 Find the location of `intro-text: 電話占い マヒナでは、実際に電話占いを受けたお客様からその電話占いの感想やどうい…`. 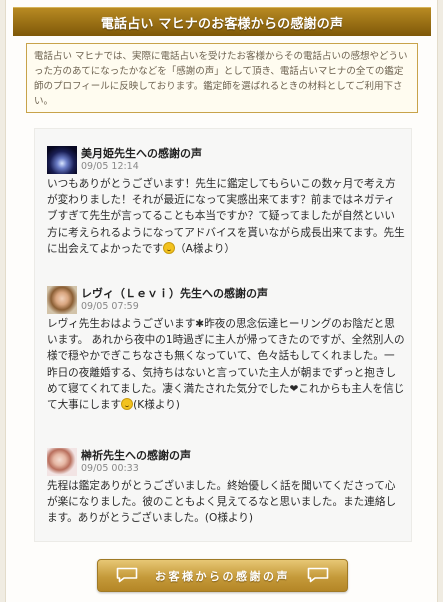

intro-text: 電話占い マヒナでは、実際に電話占いを受けたお客様からその電話占いの感想やどうい… is located at coordinates (221, 79).